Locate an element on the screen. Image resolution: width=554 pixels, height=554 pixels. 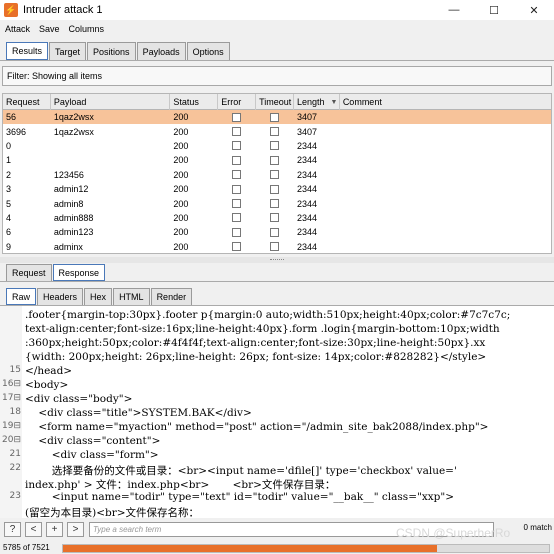
column-header-length-label: Length is located at coordinates (310, 102).